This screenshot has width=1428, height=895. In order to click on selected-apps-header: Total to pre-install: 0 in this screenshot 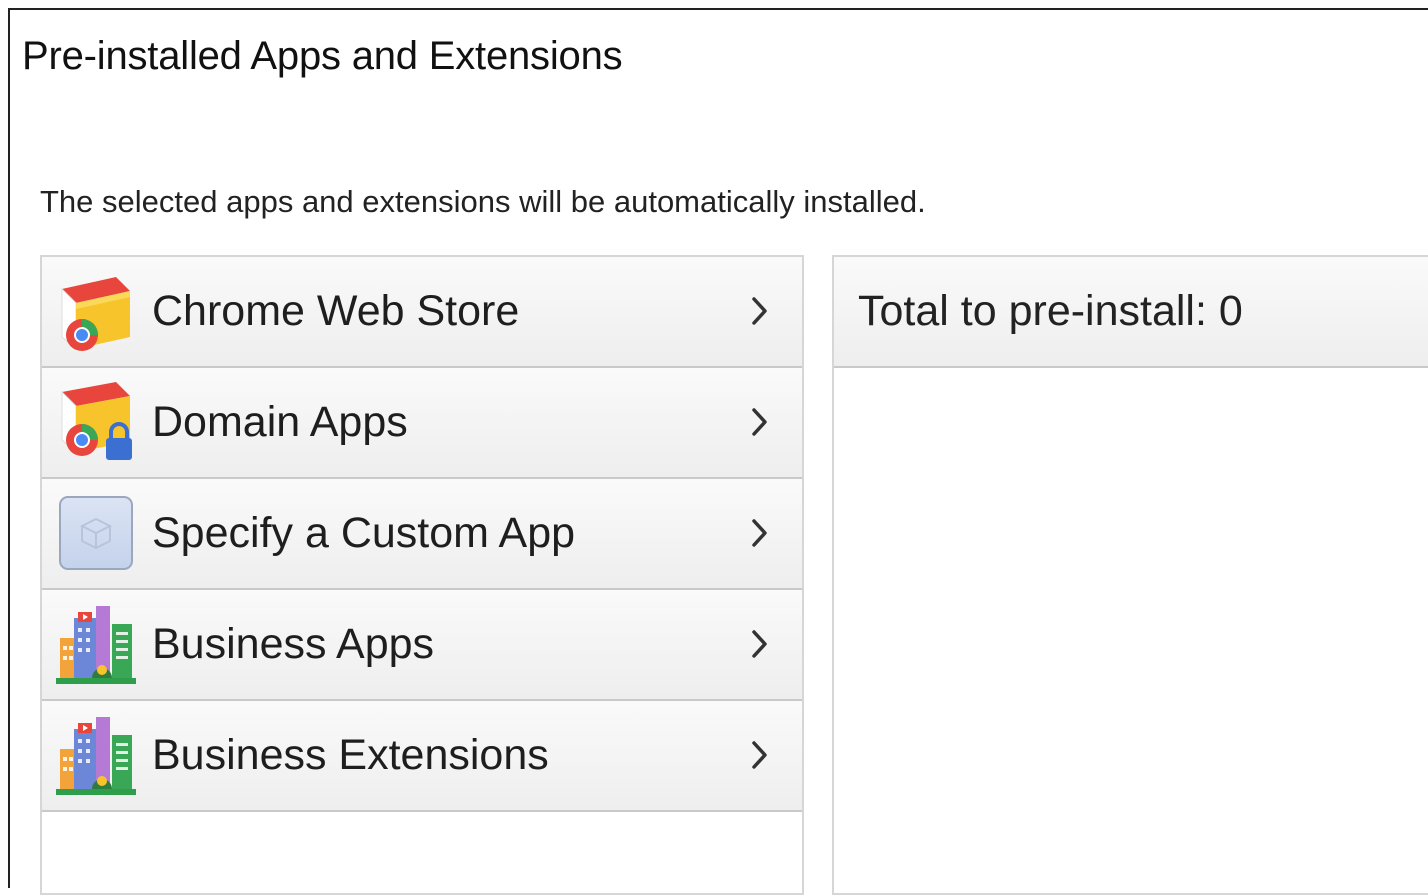, I will do `click(1131, 312)`.